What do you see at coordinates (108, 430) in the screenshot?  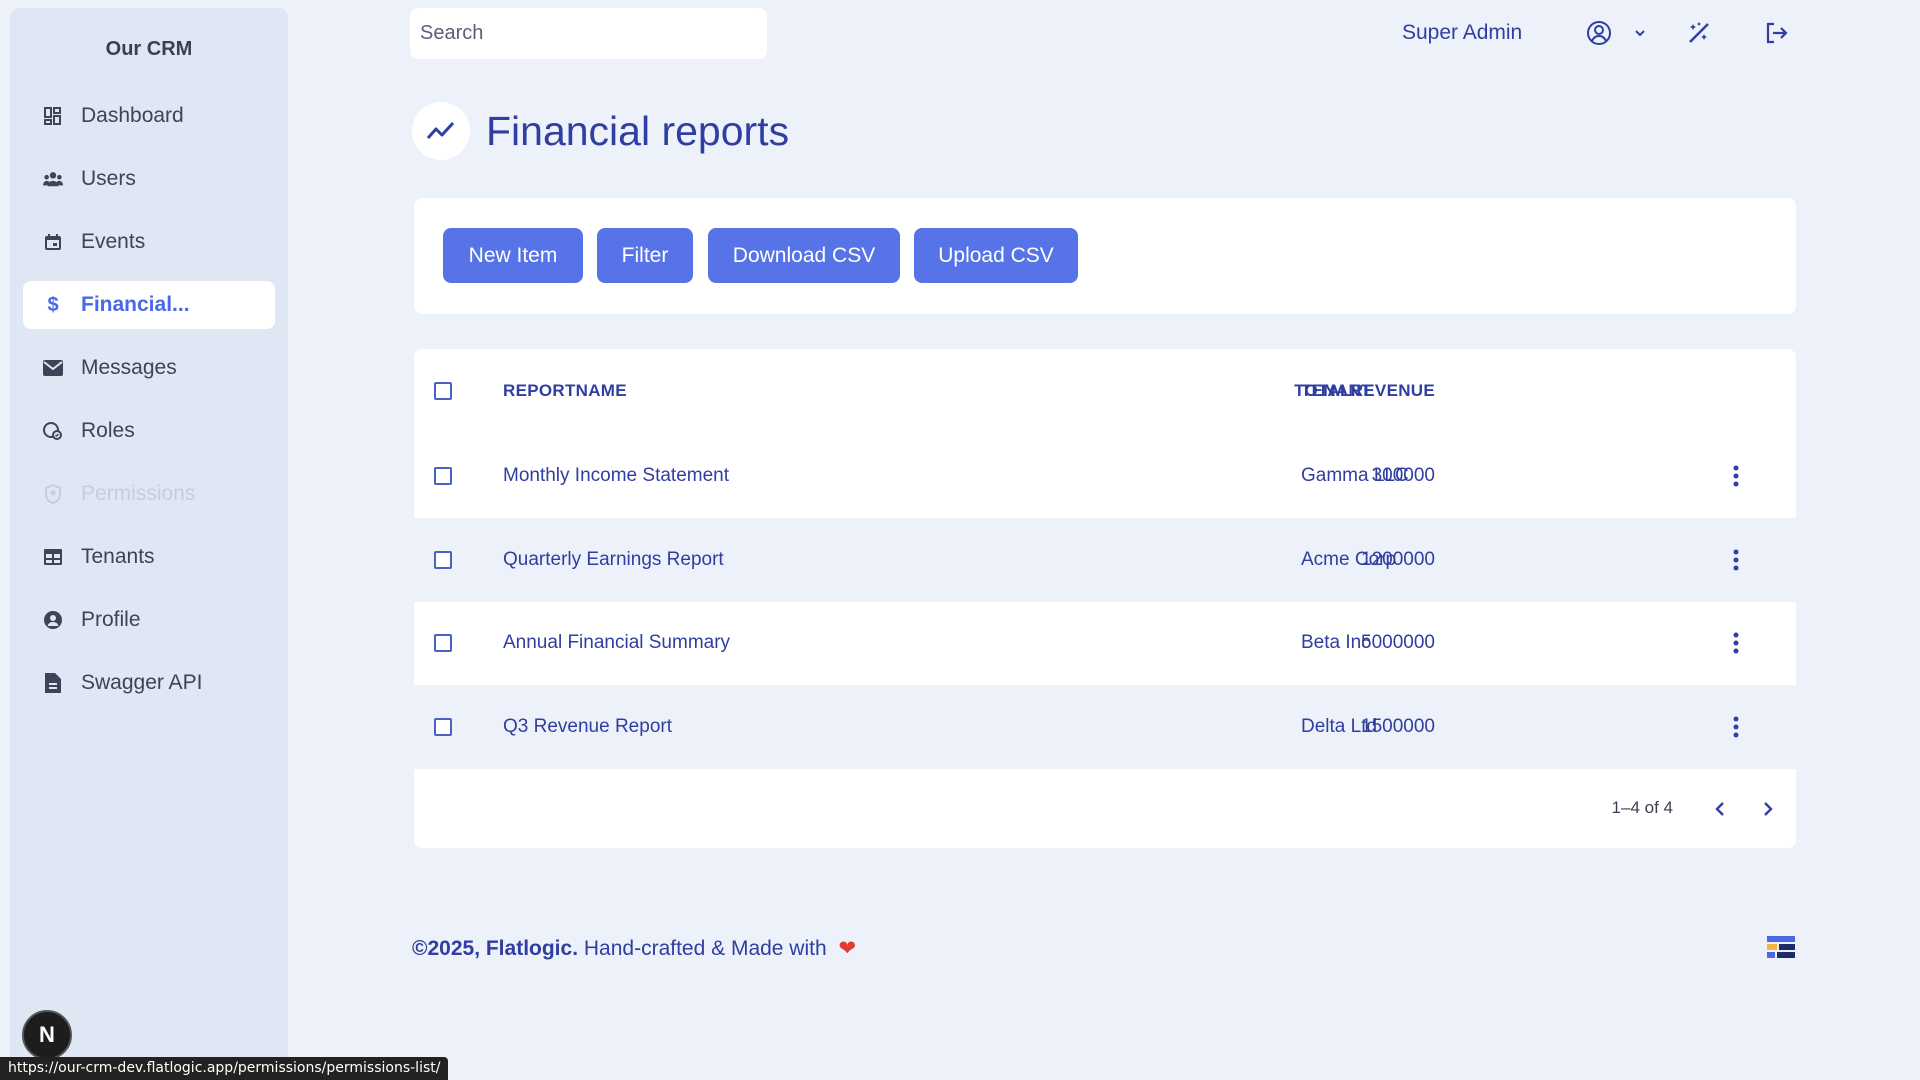 I see `sidebar-item-label: Roles` at bounding box center [108, 430].